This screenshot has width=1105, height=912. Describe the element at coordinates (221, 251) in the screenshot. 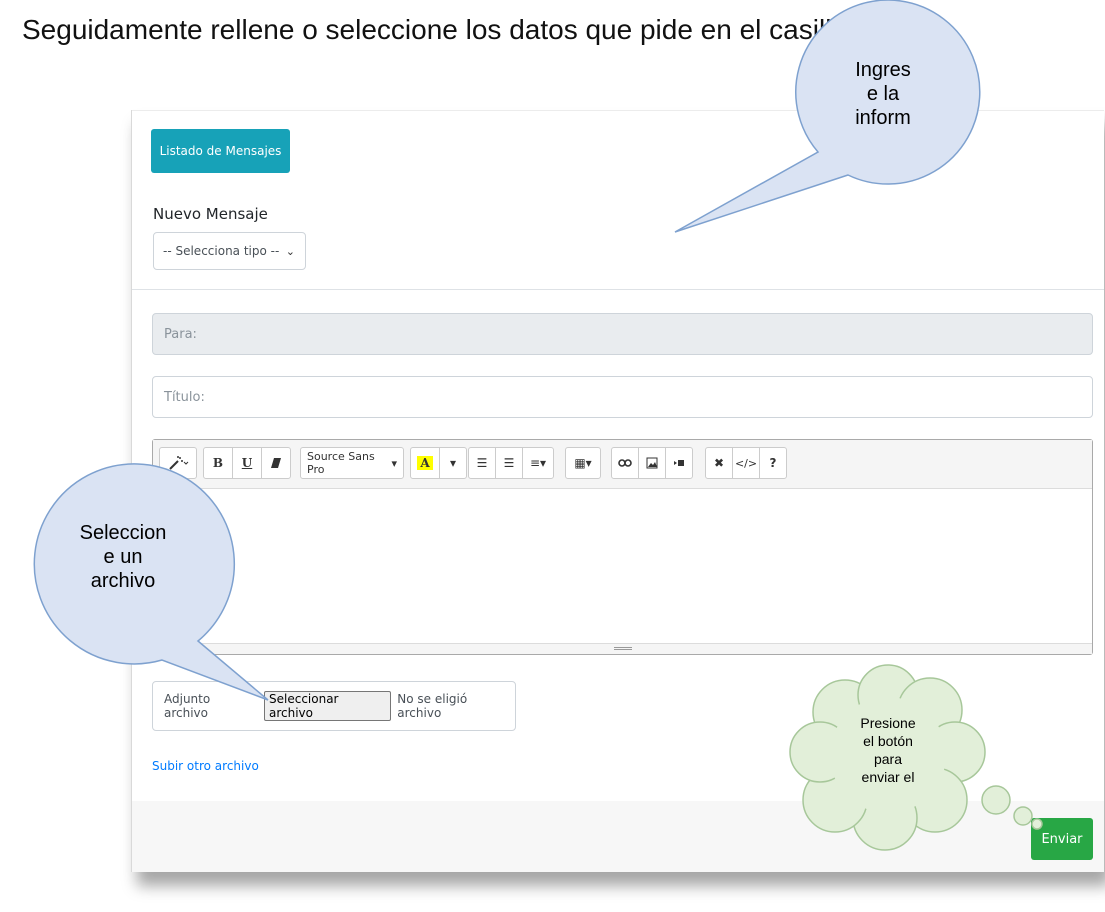

I see `message-type-value: -- Selecciona tipo --` at that location.